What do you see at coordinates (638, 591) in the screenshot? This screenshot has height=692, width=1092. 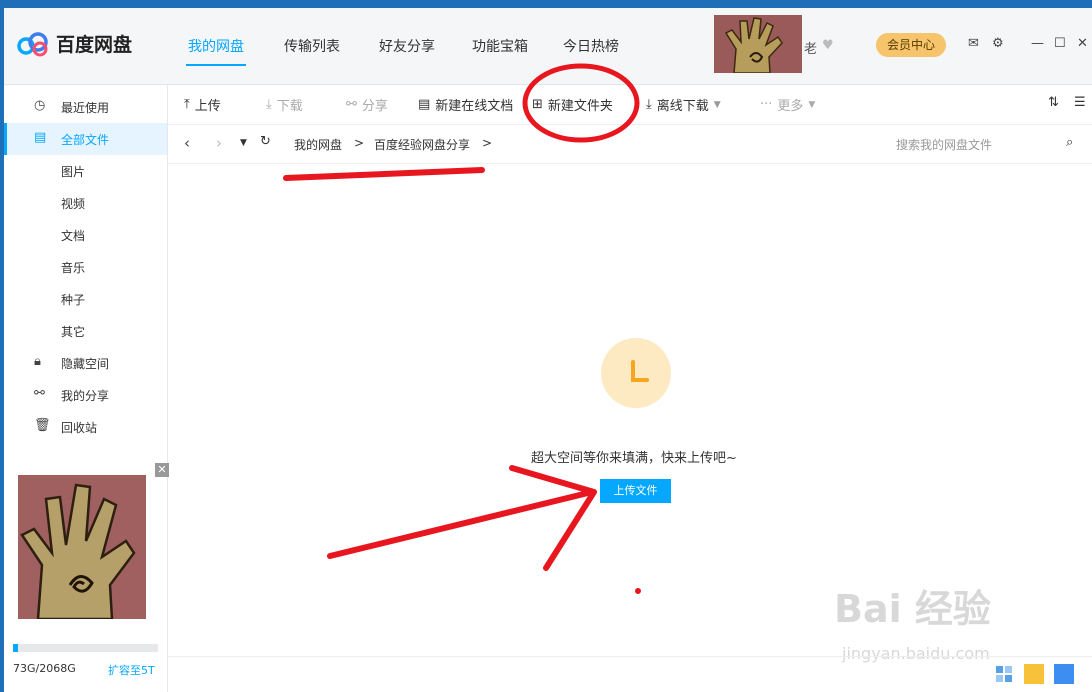 I see `annotation-dot` at bounding box center [638, 591].